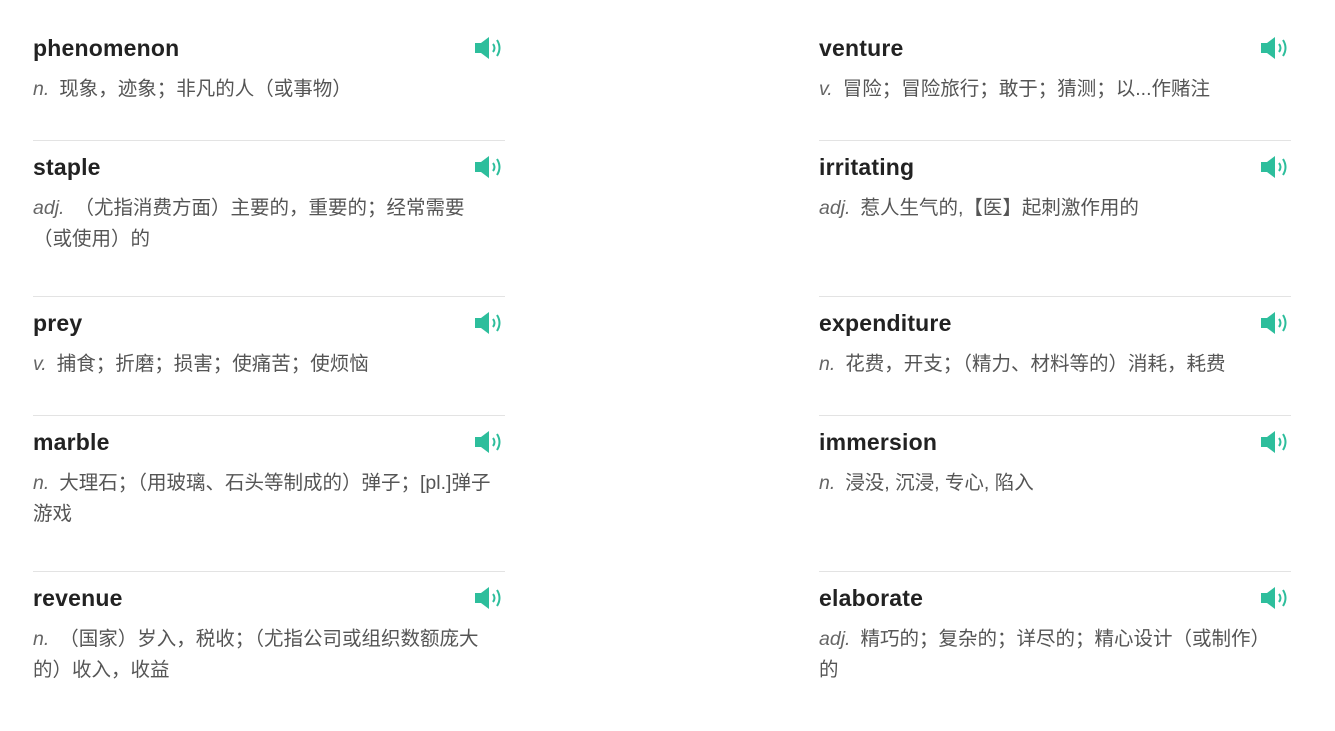 This screenshot has width=1335, height=731. I want to click on word-card: immersion n. 浸没, 沉浸, 专心, 陷入, so click(1055, 494).